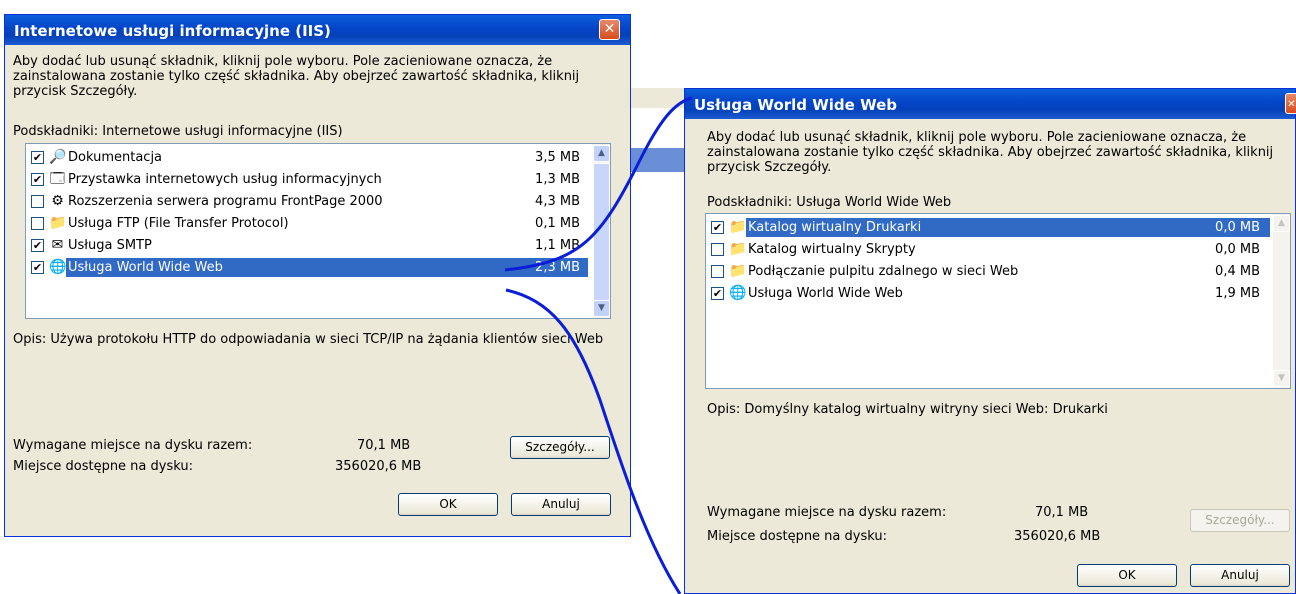 The width and height of the screenshot is (1296, 594). I want to click on item-size: 2,3 MB, so click(557, 267).